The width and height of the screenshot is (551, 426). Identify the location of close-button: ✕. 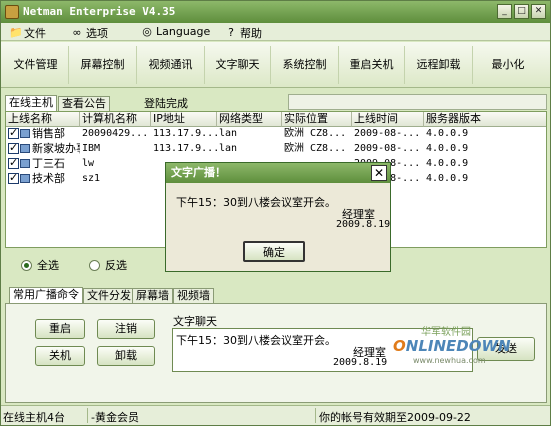
(538, 11).